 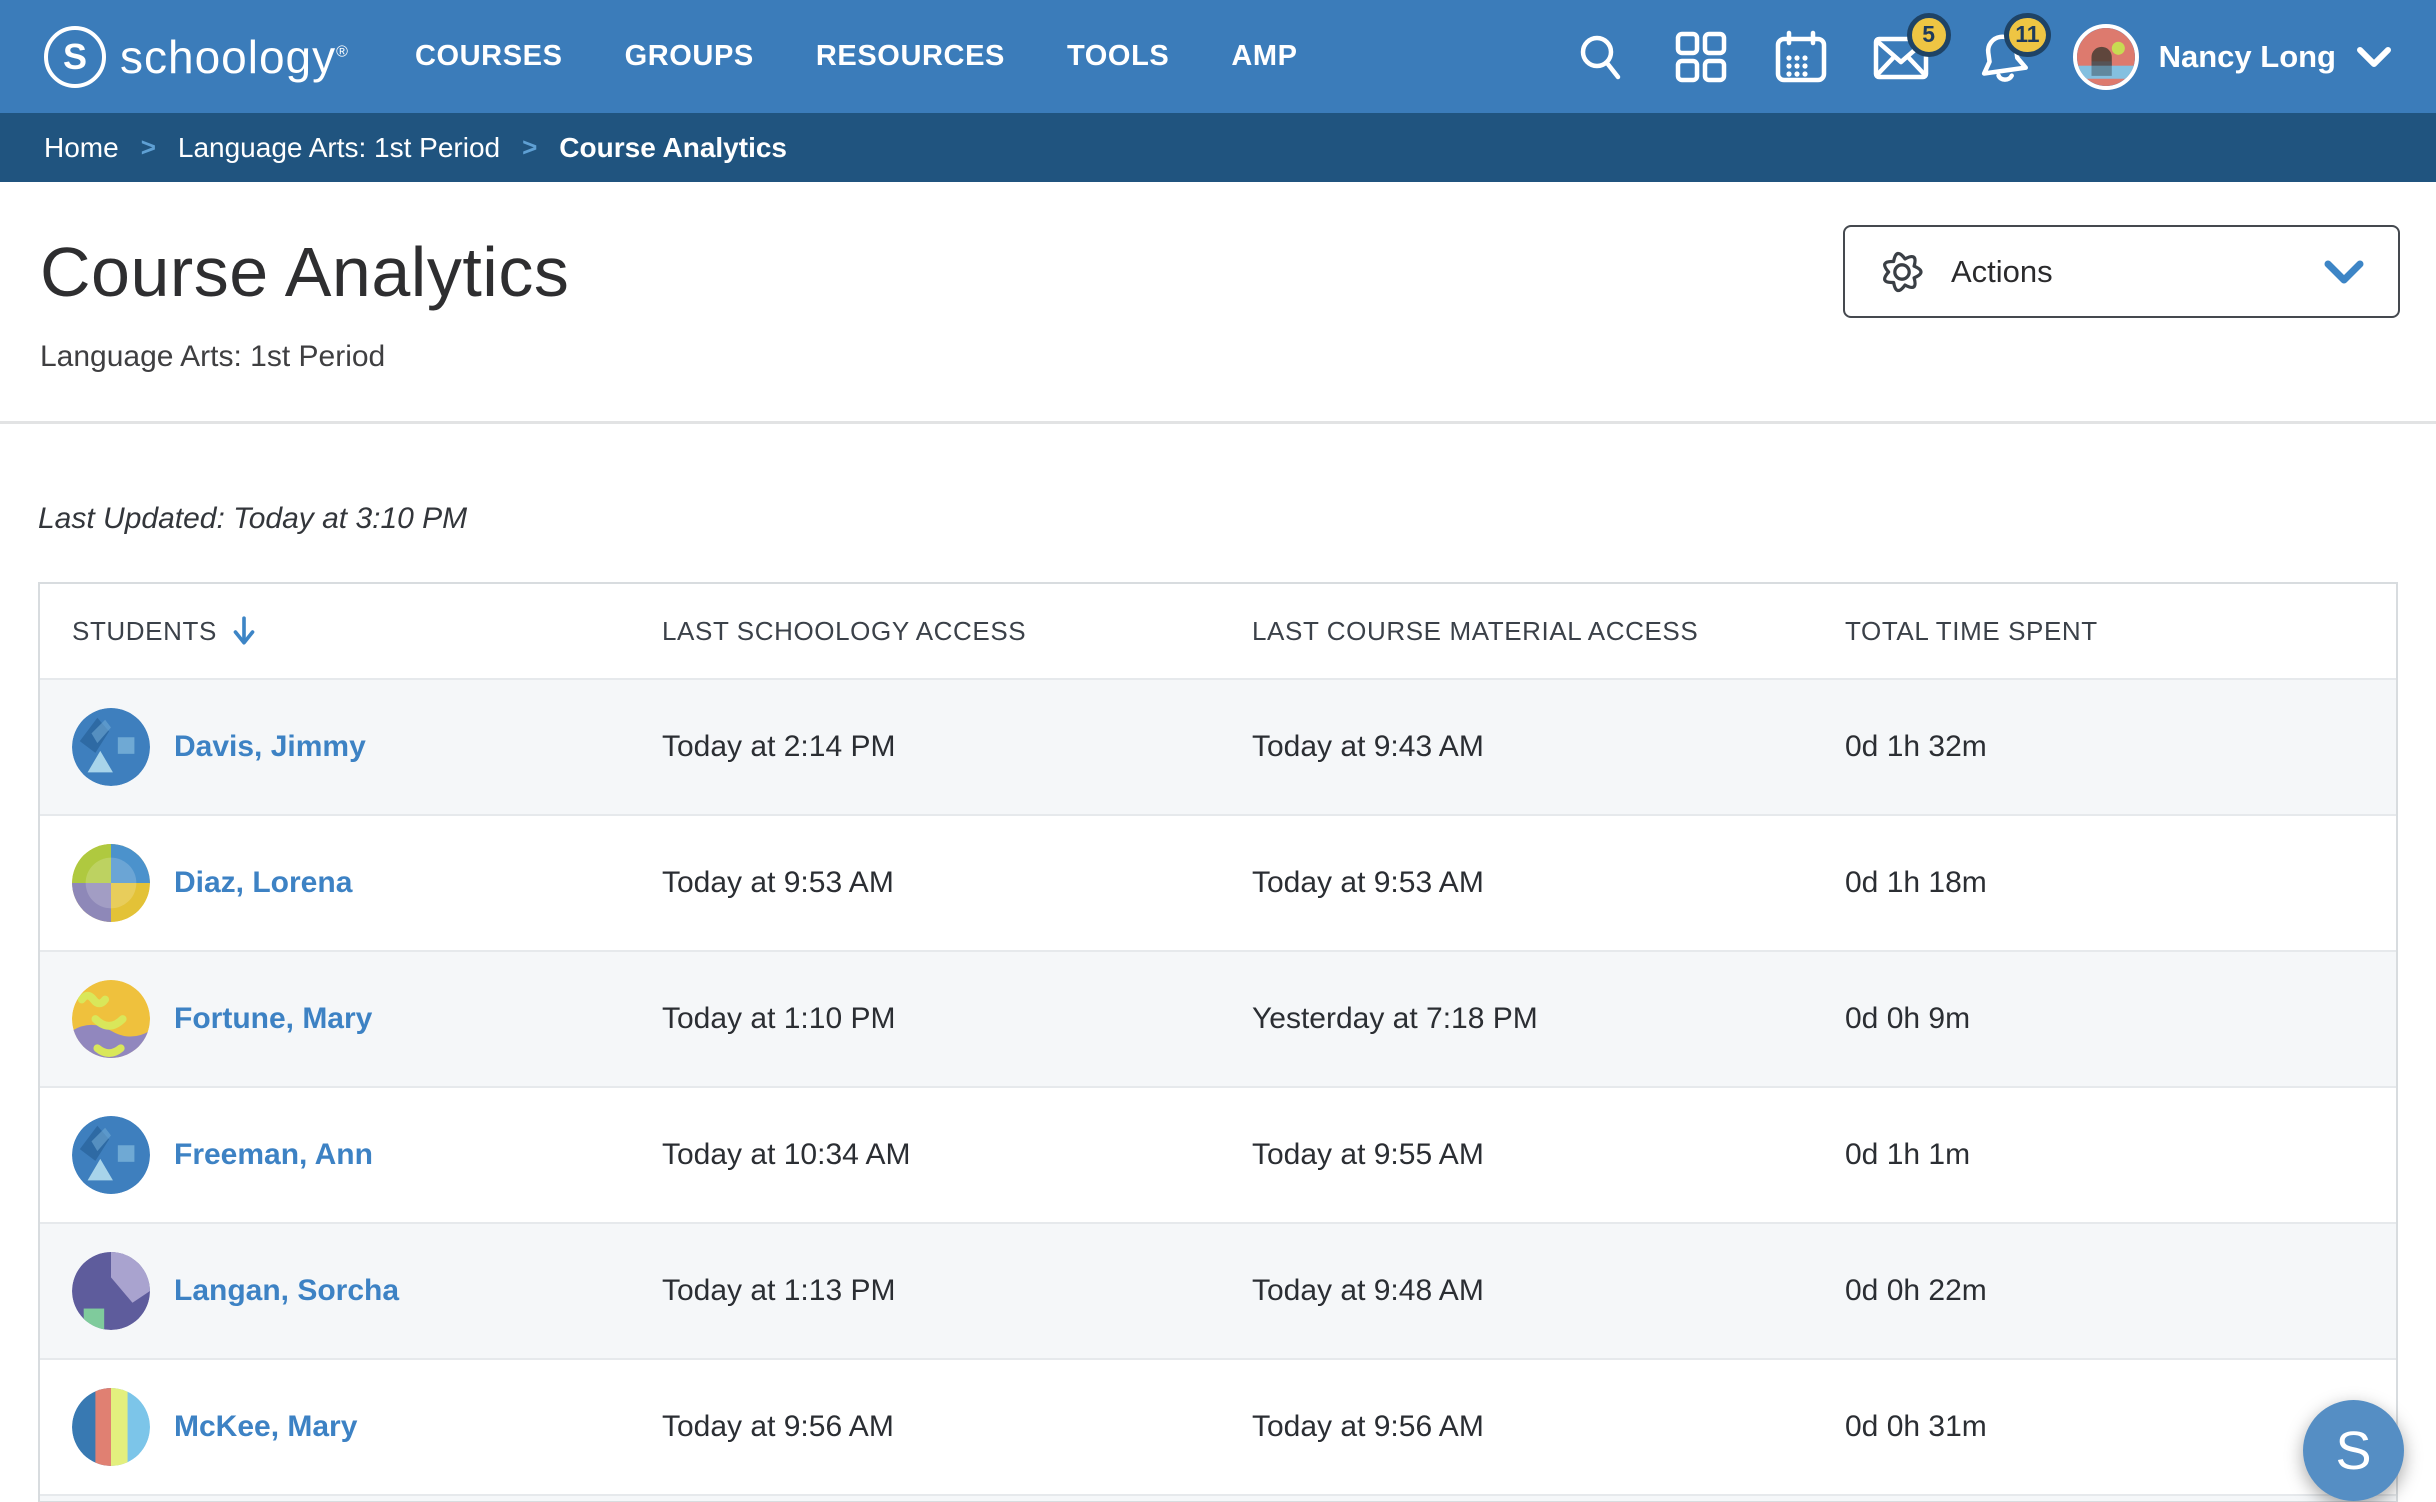 I want to click on last-updated-text: Last Updated: Today at 3:10 PM, so click(x=253, y=518).